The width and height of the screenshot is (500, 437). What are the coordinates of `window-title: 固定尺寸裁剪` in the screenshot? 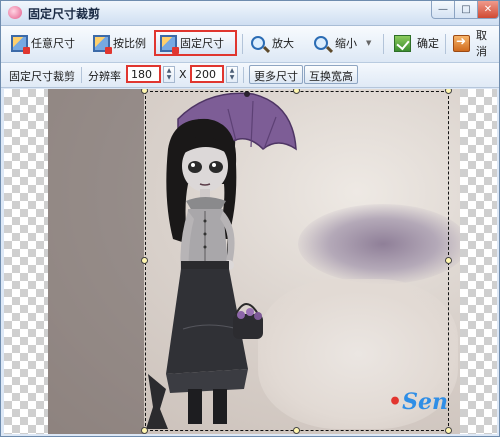 It's located at (64, 14).